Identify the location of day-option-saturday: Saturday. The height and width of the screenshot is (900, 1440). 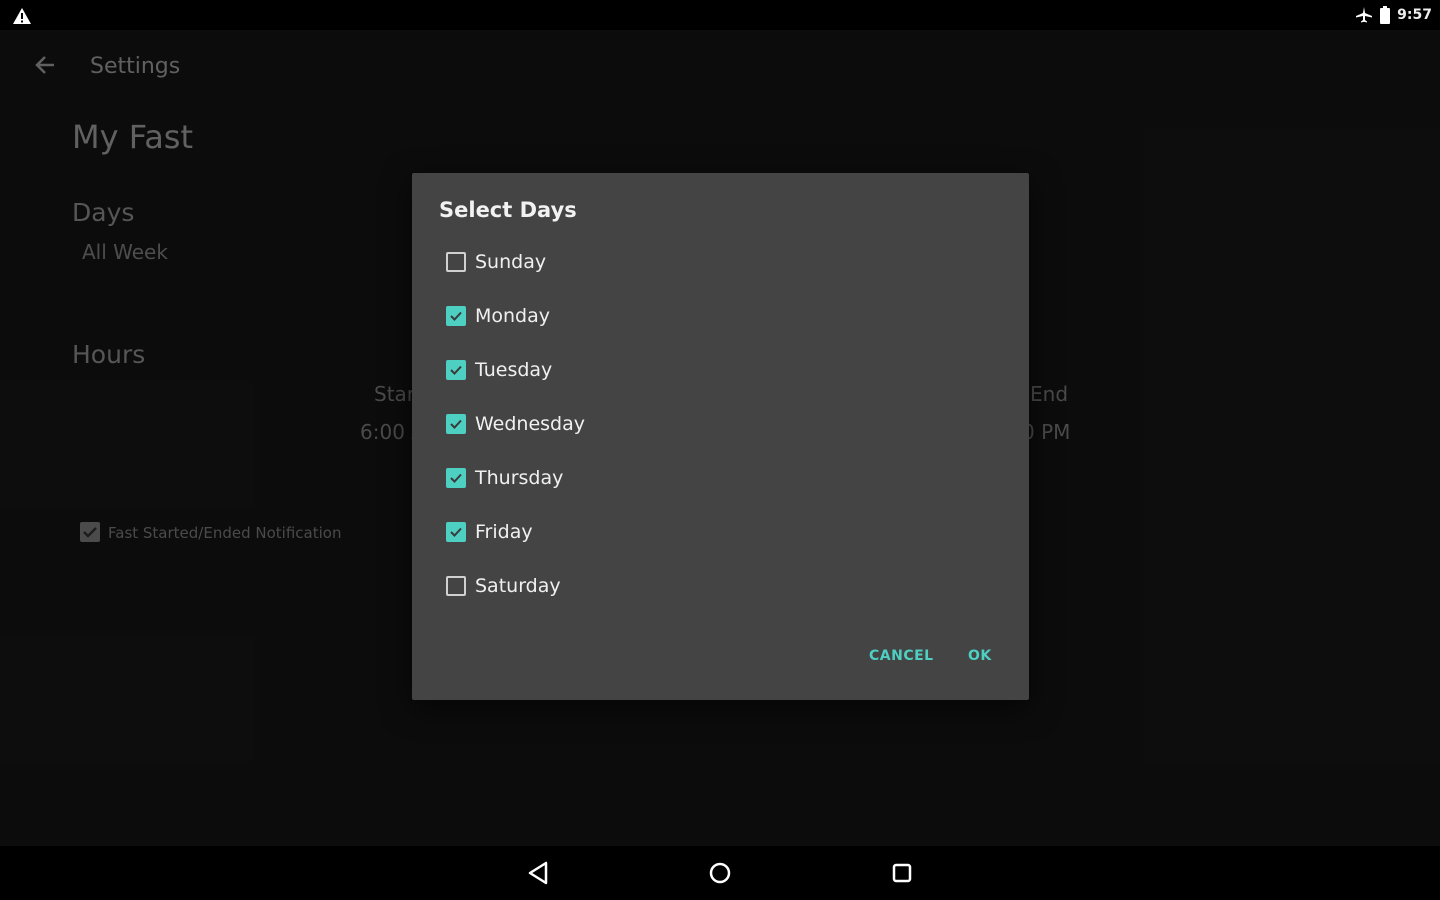
(596, 586).